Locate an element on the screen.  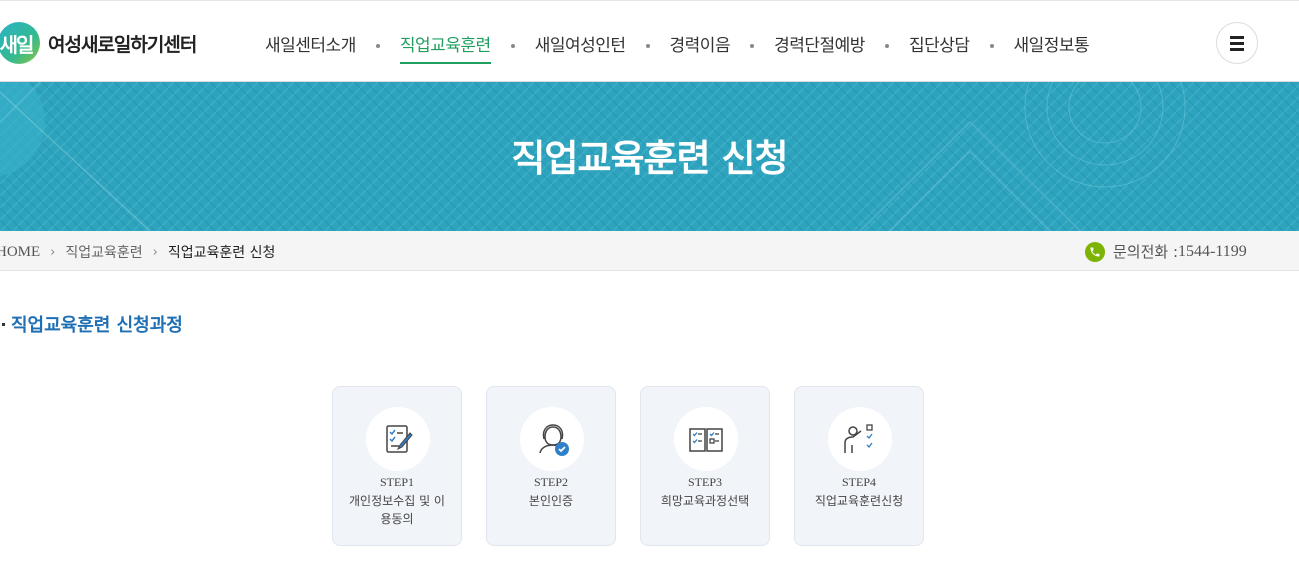
contact-phone: 문의전화 : 1544-1199 is located at coordinates (1166, 251).